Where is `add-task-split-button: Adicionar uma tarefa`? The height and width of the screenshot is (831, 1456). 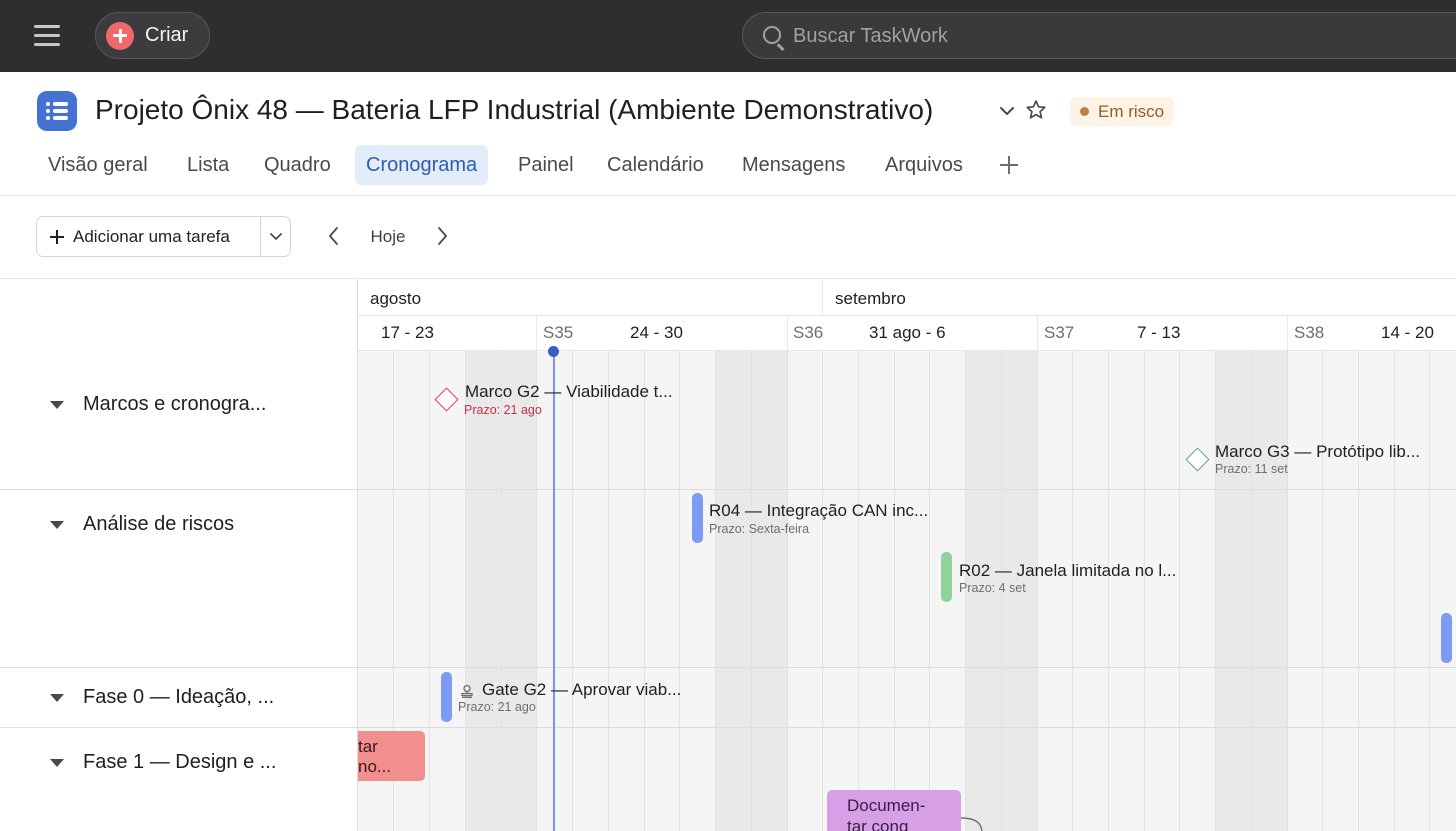
add-task-split-button: Adicionar uma tarefa is located at coordinates (163, 236).